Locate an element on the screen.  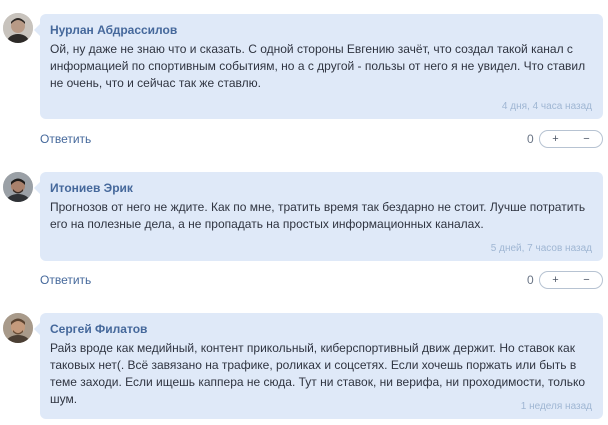
comment-timestamp: 4 дня, 4 часа назад is located at coordinates (546, 106).